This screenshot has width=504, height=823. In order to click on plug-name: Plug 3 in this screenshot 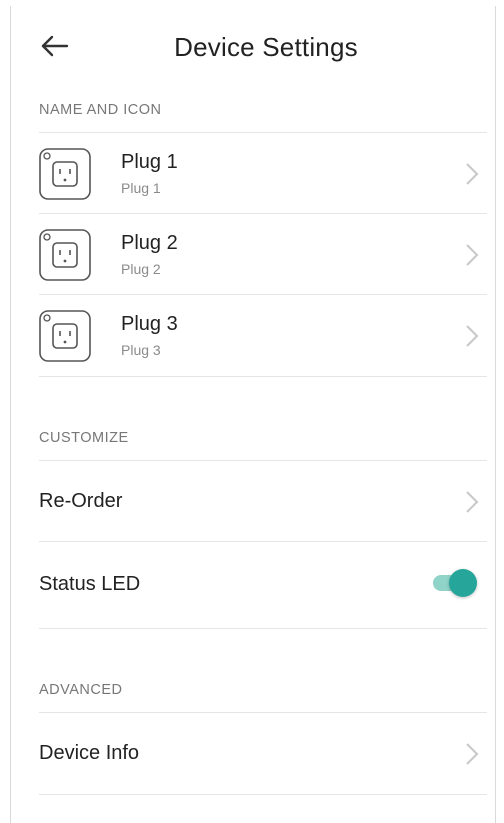, I will do `click(149, 324)`.